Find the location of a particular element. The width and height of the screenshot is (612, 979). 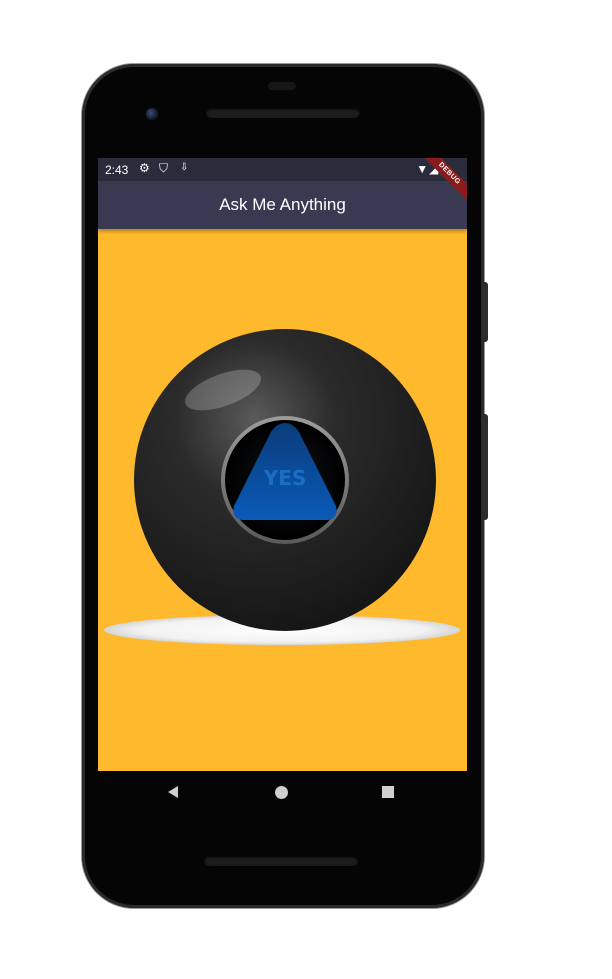

back-icon is located at coordinates (173, 792).